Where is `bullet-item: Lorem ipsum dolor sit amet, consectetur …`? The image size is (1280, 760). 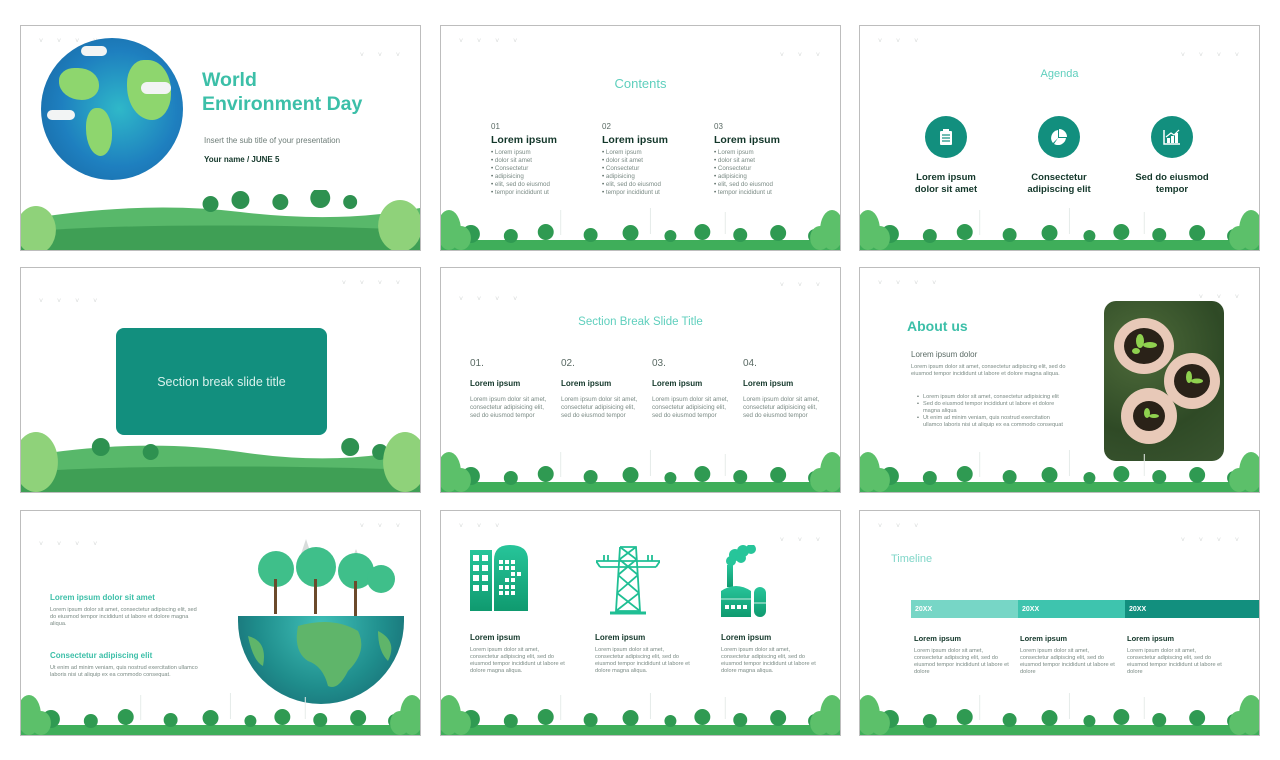 bullet-item: Lorem ipsum dolor sit amet, consectetur … is located at coordinates (992, 397).